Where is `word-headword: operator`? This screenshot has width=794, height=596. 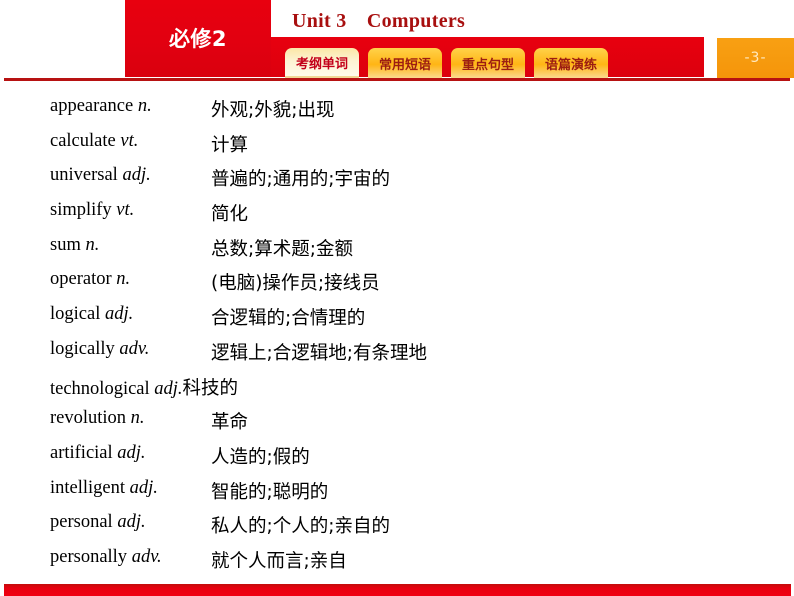
word-headword: operator is located at coordinates (83, 279).